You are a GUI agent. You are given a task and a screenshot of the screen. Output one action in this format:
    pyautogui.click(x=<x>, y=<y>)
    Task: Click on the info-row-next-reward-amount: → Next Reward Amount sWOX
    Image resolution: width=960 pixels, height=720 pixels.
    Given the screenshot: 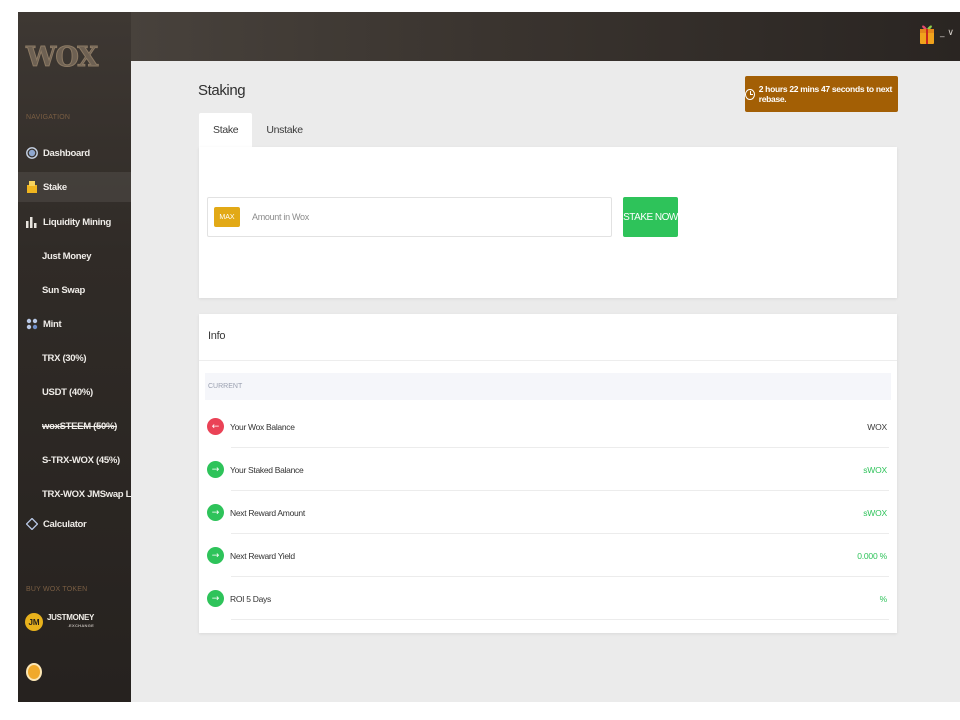 What is the action you would take?
    pyautogui.click(x=548, y=512)
    